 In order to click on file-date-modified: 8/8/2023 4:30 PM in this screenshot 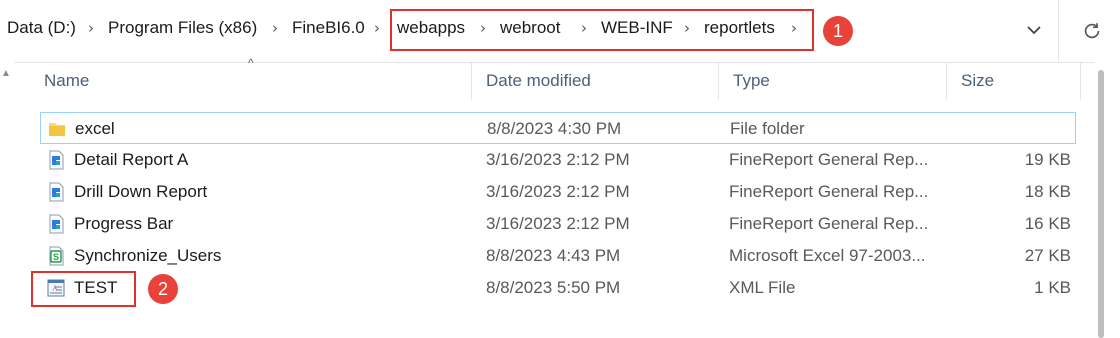, I will do `click(554, 128)`.